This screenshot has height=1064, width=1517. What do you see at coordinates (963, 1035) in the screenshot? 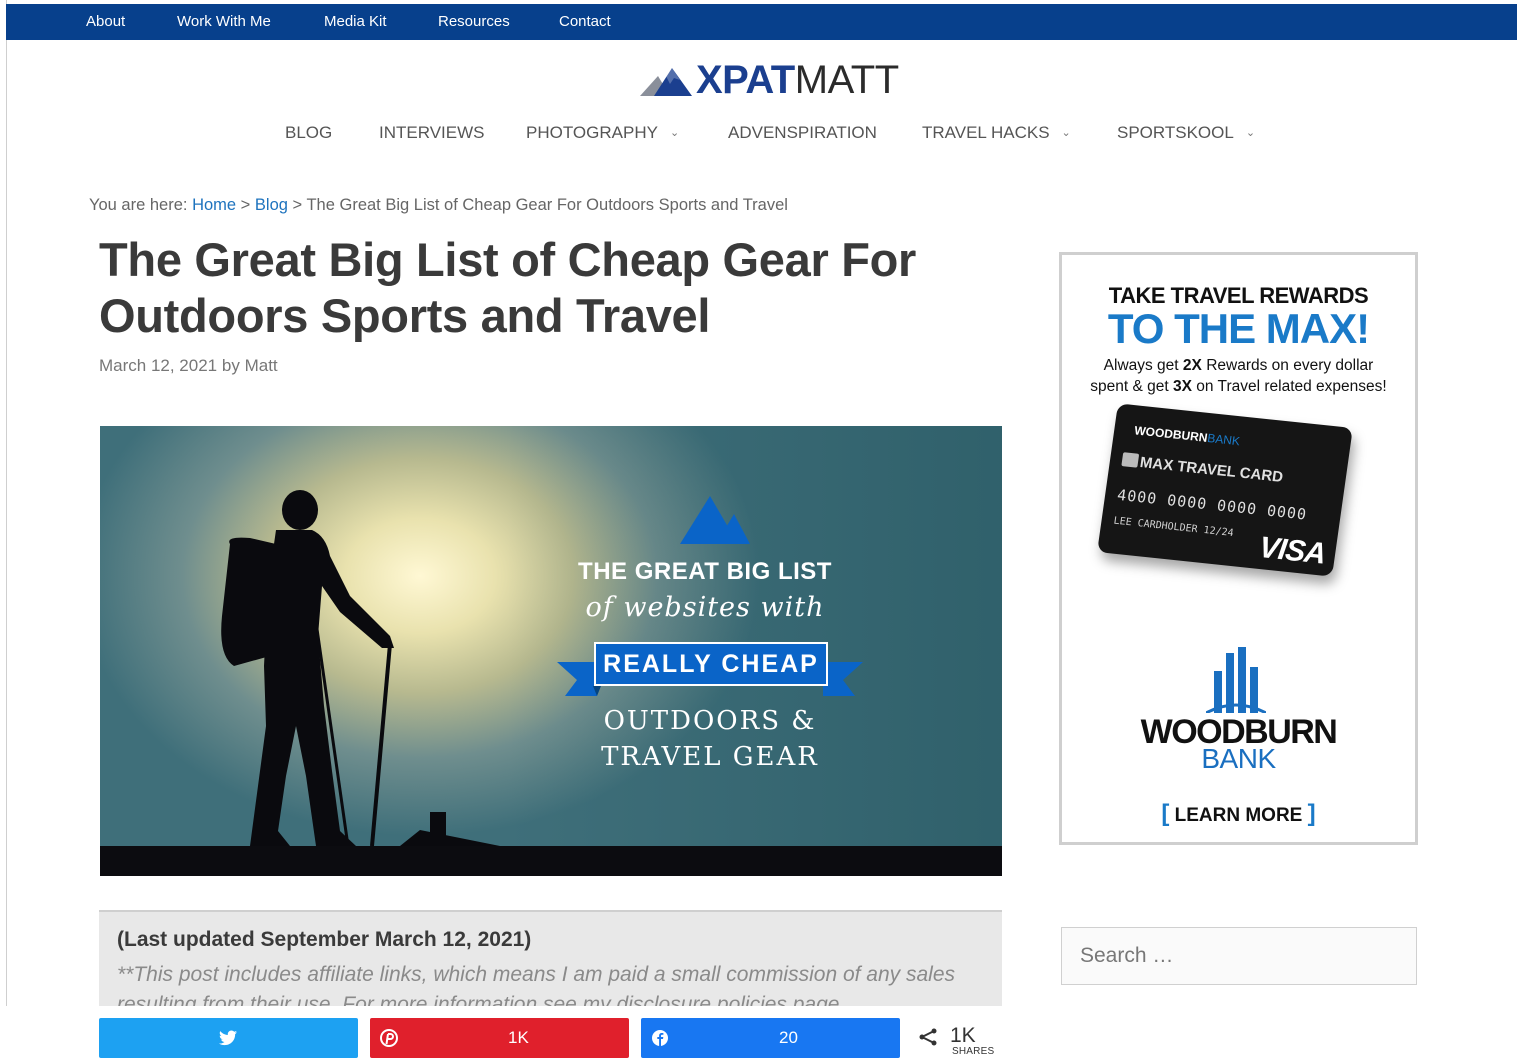
I see `total-shares-count: 1K` at bounding box center [963, 1035].